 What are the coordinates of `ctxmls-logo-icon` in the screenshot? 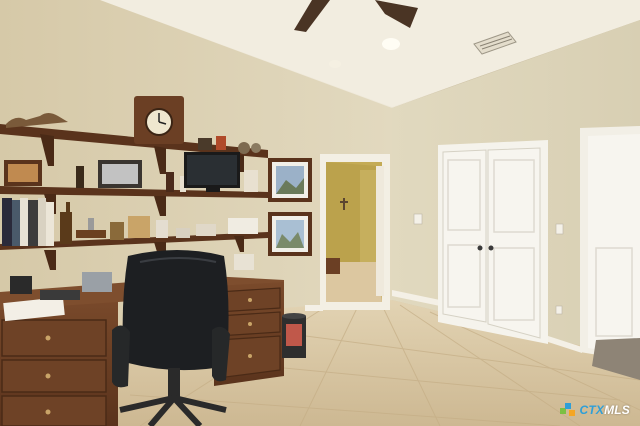 It's located at (568, 410).